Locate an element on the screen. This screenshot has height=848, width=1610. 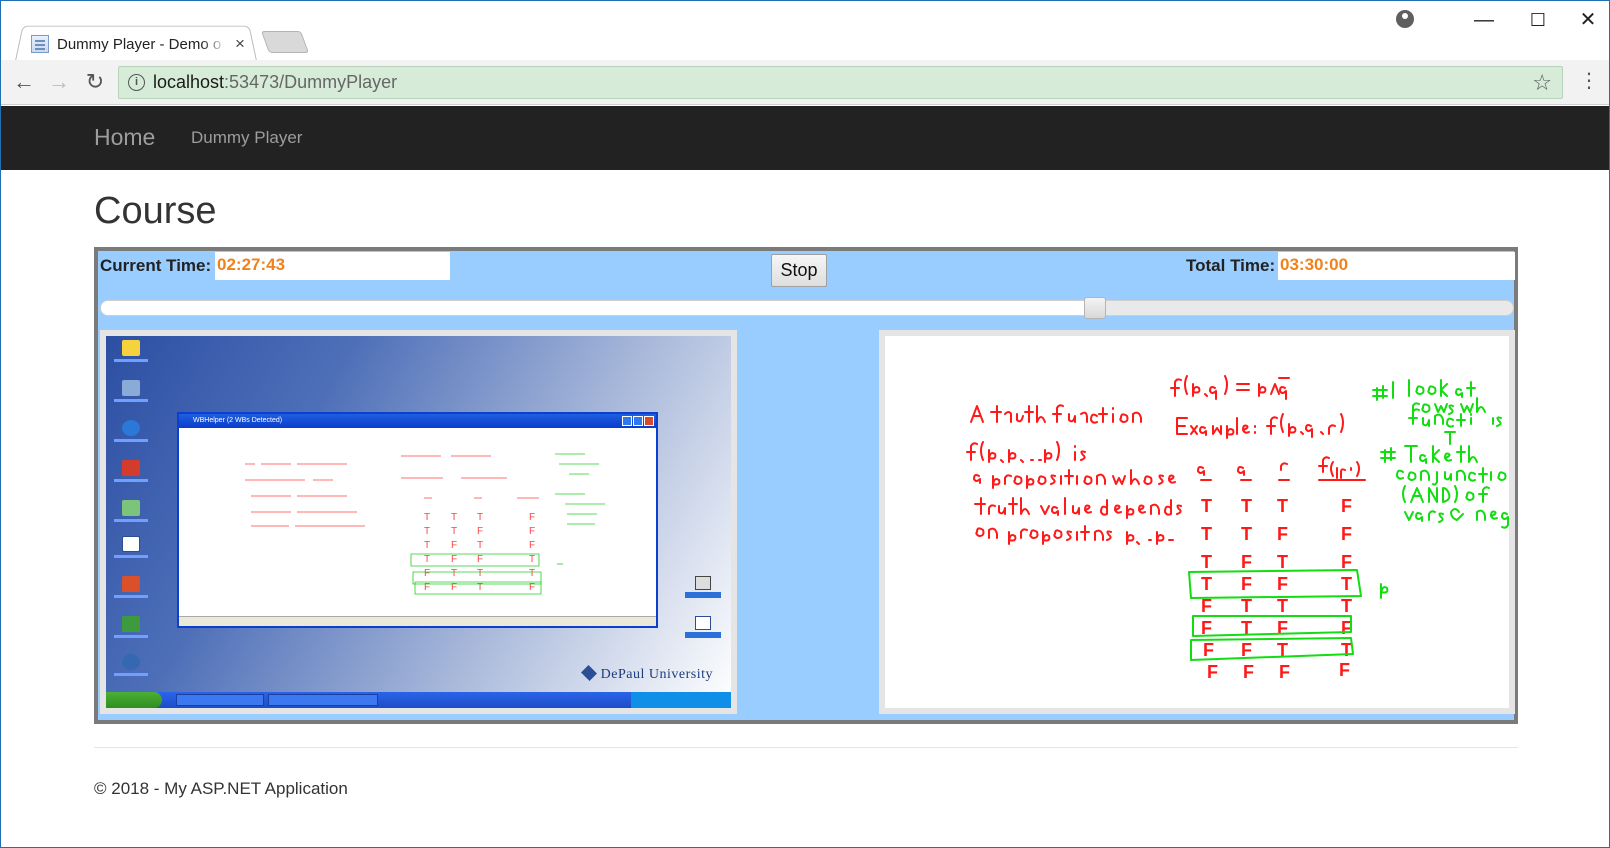
reload-icon: ↻ is located at coordinates (95, 82).